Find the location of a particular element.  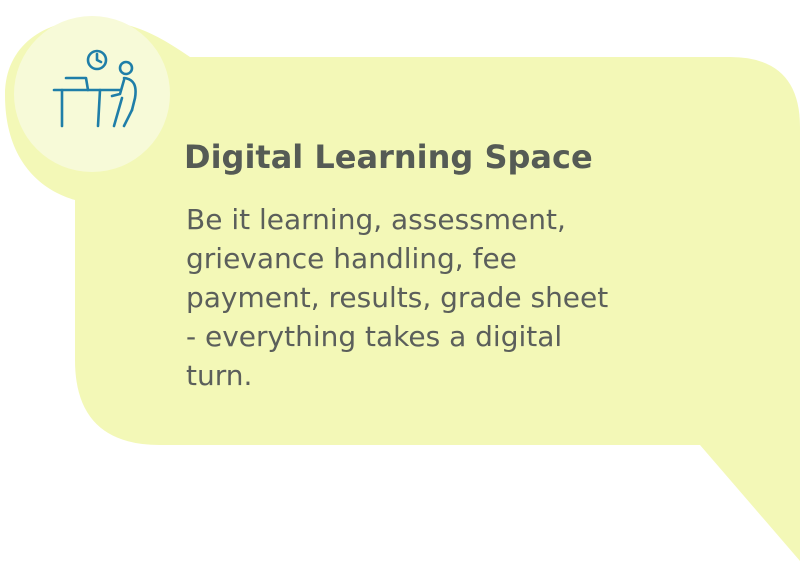

card-title: Digital Learning Space is located at coordinates (388, 157).